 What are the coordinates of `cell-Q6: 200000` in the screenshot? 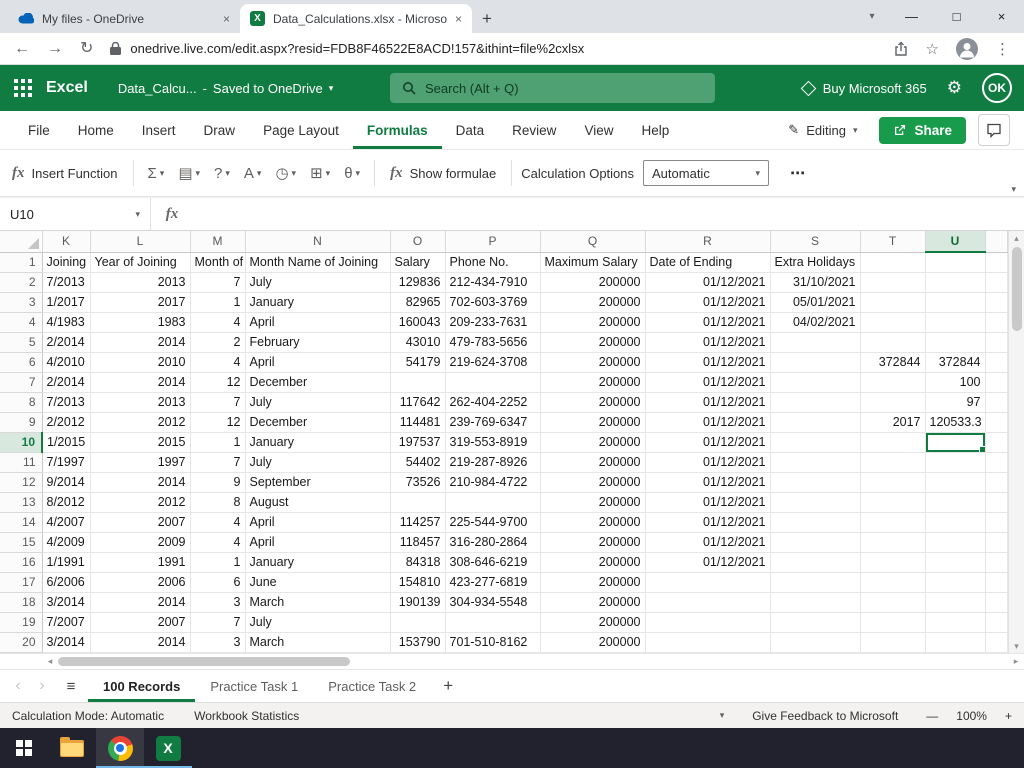 It's located at (593, 362).